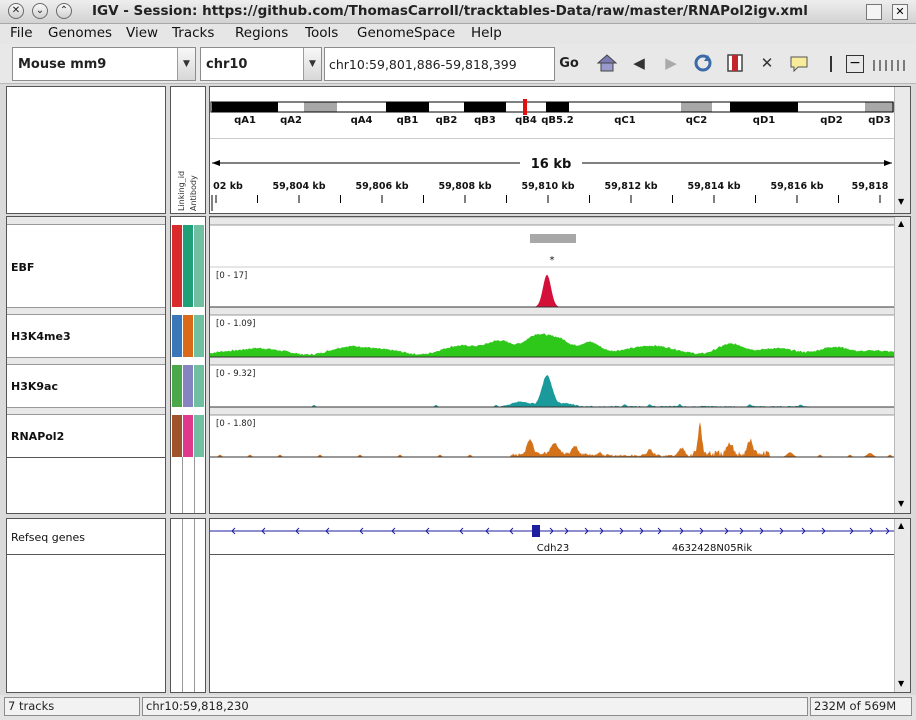 The image size is (916, 720). What do you see at coordinates (406, 33) in the screenshot?
I see `menu-genomespace: GenomeSpace` at bounding box center [406, 33].